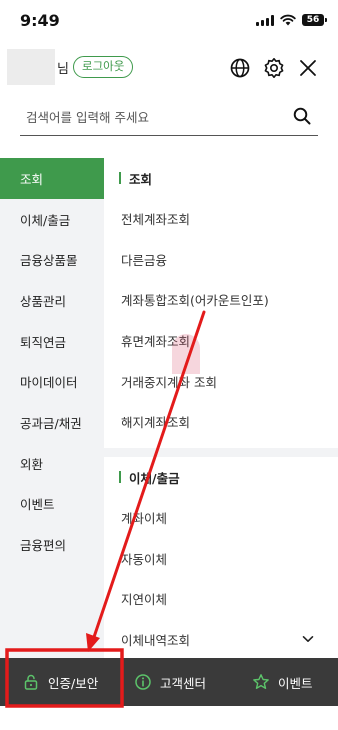 The image size is (338, 730). I want to click on sidebar-item-retirement-pension: 퇴직연금, so click(52, 341).